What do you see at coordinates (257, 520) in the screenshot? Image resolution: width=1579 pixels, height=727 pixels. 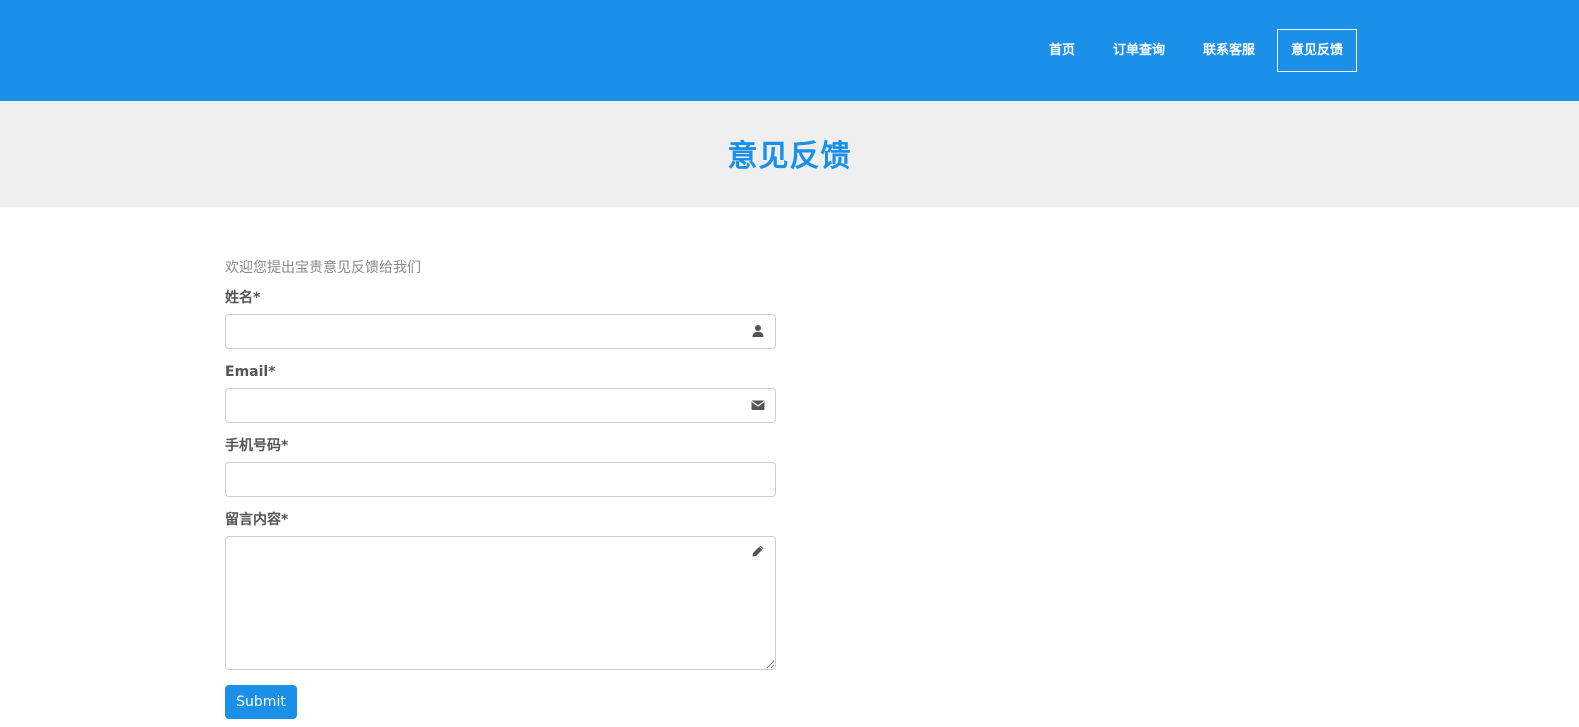 I see `message-label: 留言内容*` at bounding box center [257, 520].